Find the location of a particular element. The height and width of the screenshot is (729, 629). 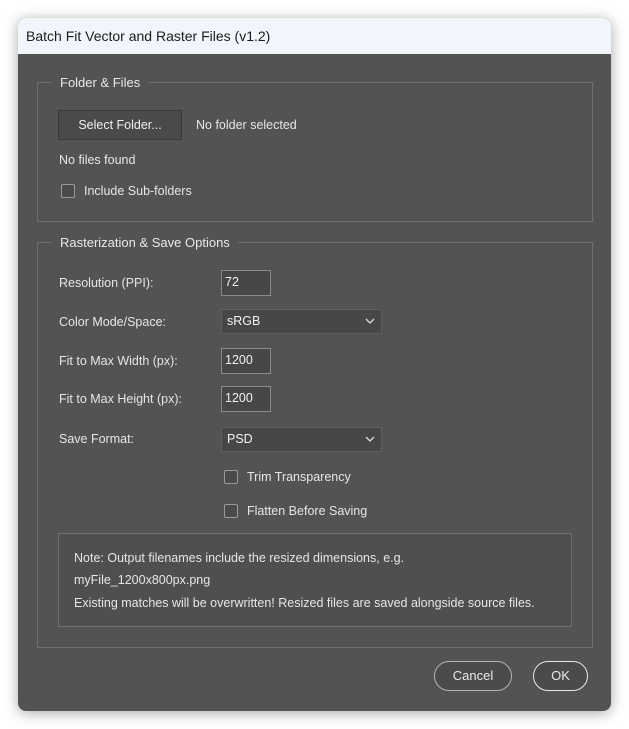

folder-status-text: No folder selected is located at coordinates (246, 125).